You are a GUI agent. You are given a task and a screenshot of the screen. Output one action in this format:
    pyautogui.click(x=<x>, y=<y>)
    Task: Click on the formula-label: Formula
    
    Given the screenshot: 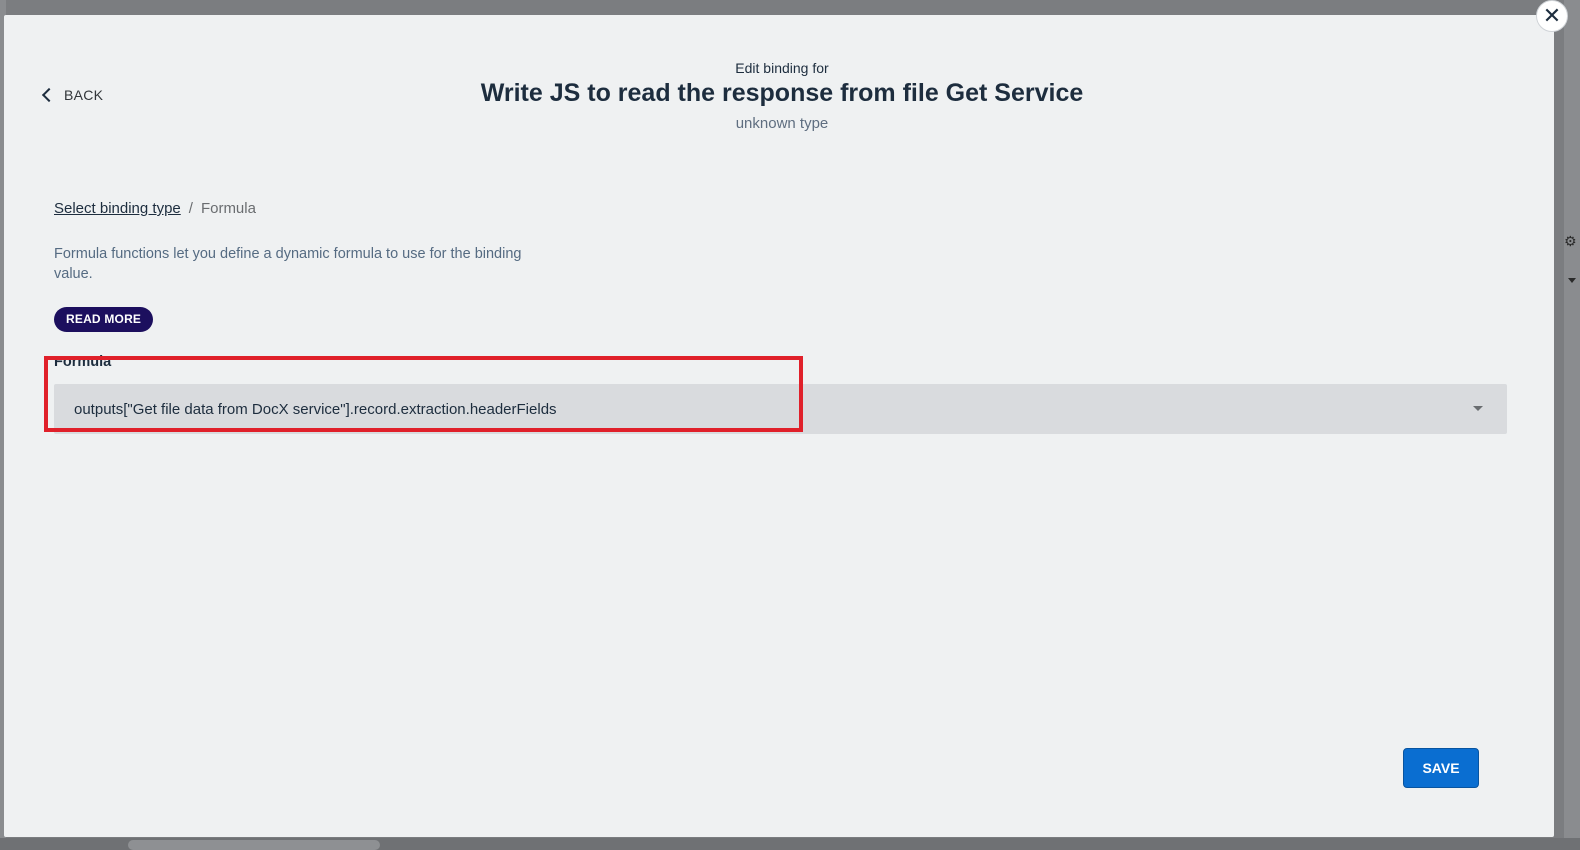 What is the action you would take?
    pyautogui.click(x=83, y=362)
    